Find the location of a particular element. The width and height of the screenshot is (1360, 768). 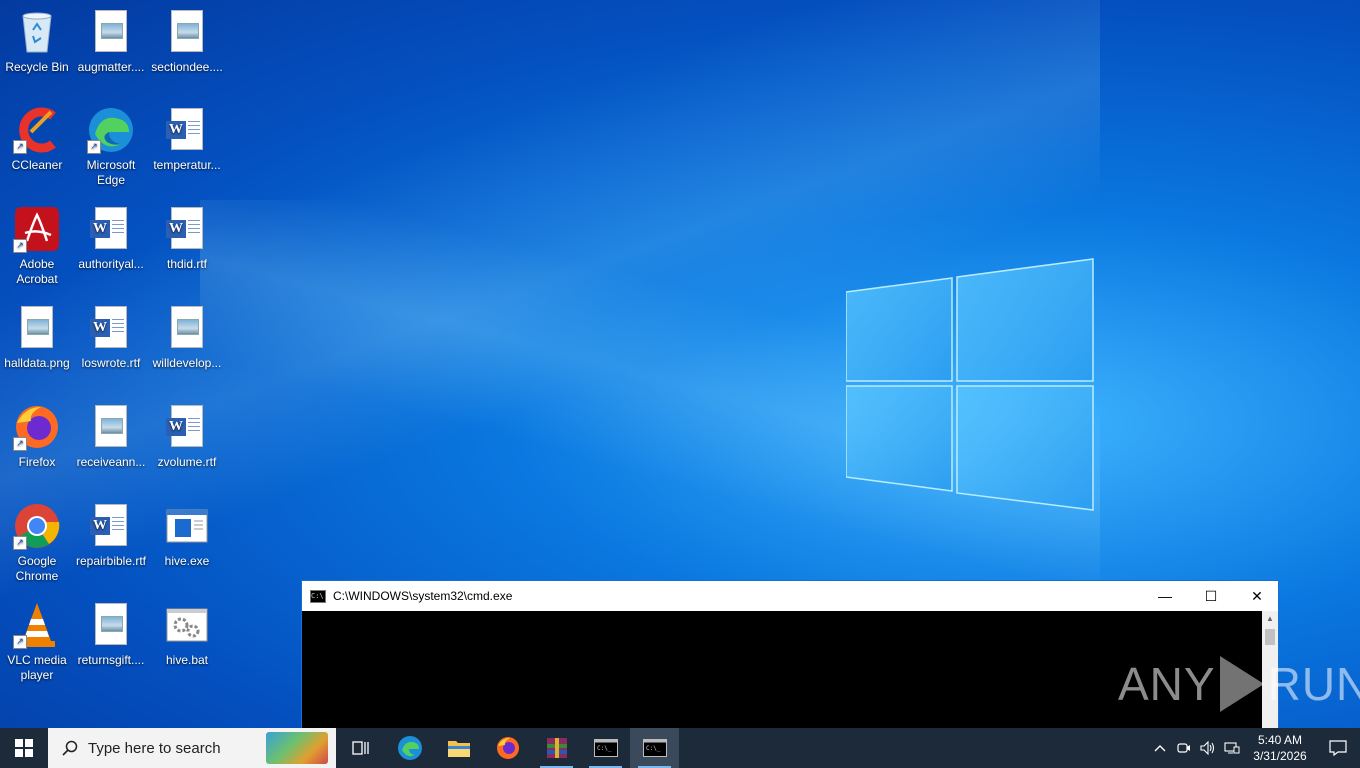

desktop-icon-label: Firefox is located at coordinates (37, 462).